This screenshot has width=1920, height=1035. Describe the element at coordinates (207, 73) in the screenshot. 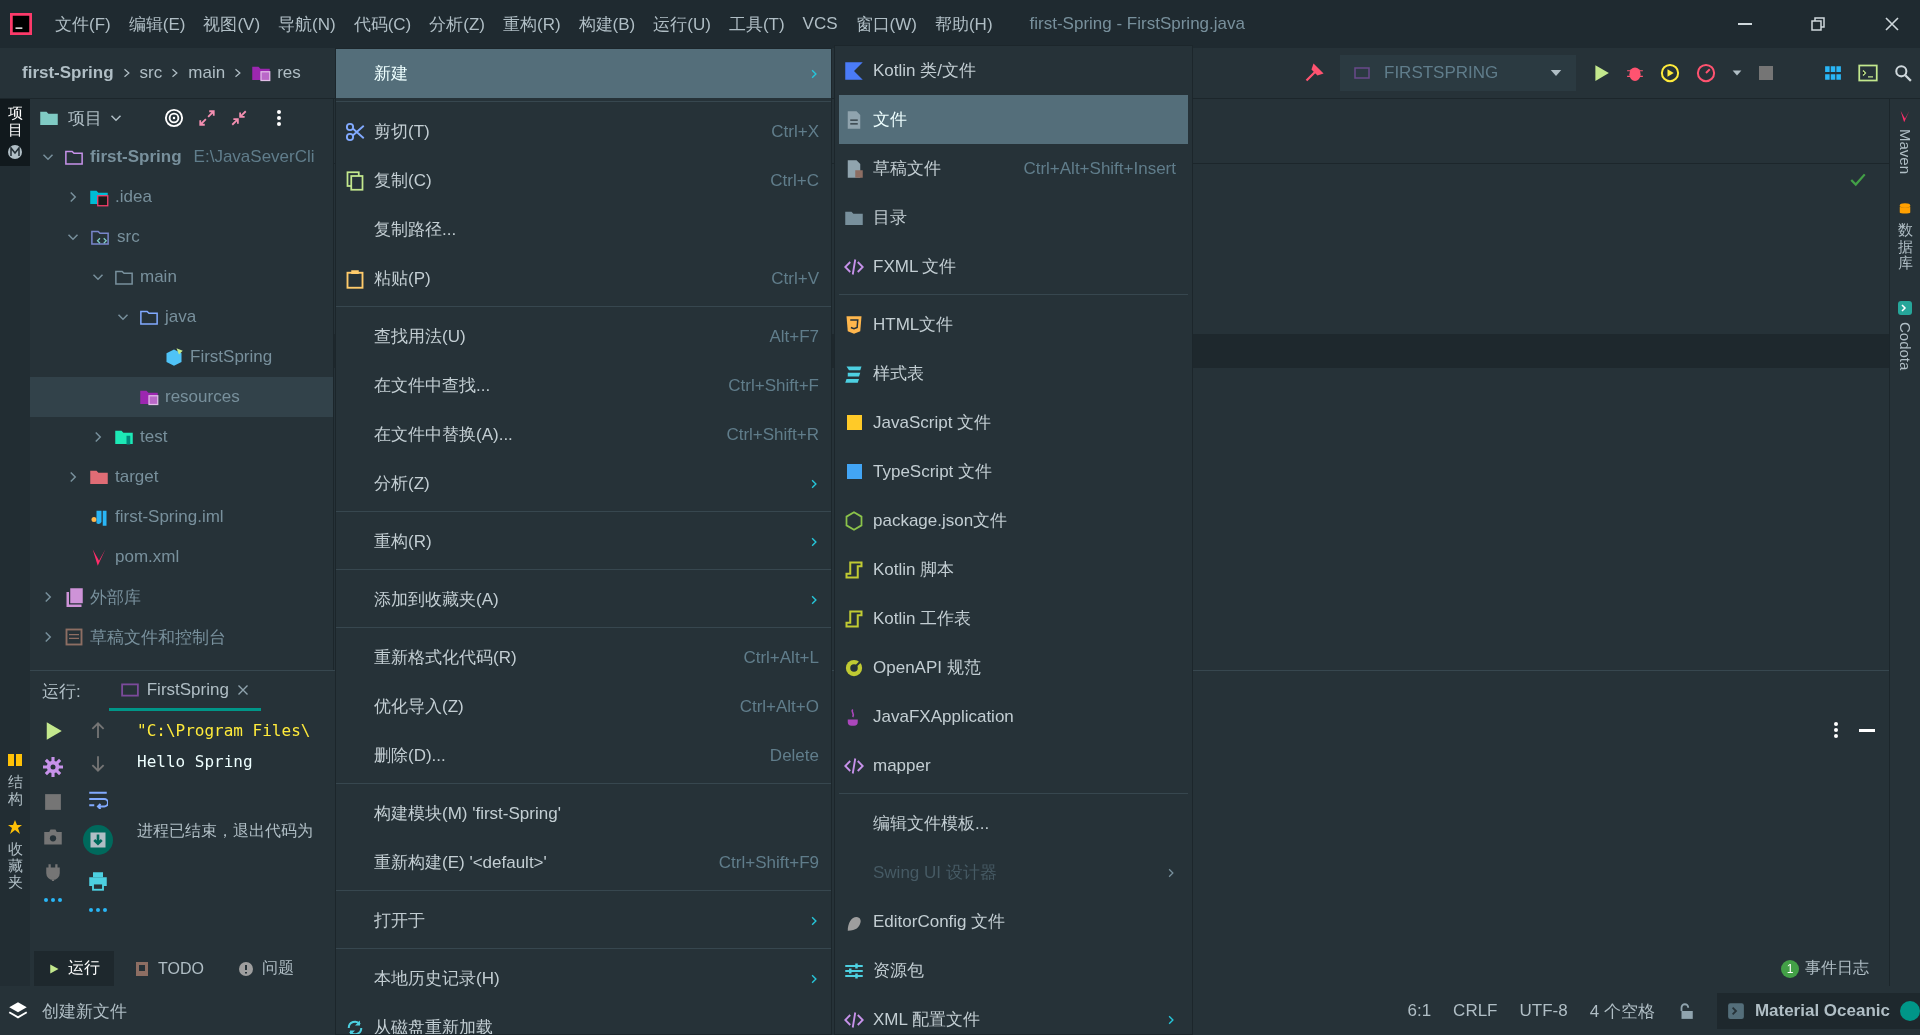

I see `breadcrumb: main` at that location.